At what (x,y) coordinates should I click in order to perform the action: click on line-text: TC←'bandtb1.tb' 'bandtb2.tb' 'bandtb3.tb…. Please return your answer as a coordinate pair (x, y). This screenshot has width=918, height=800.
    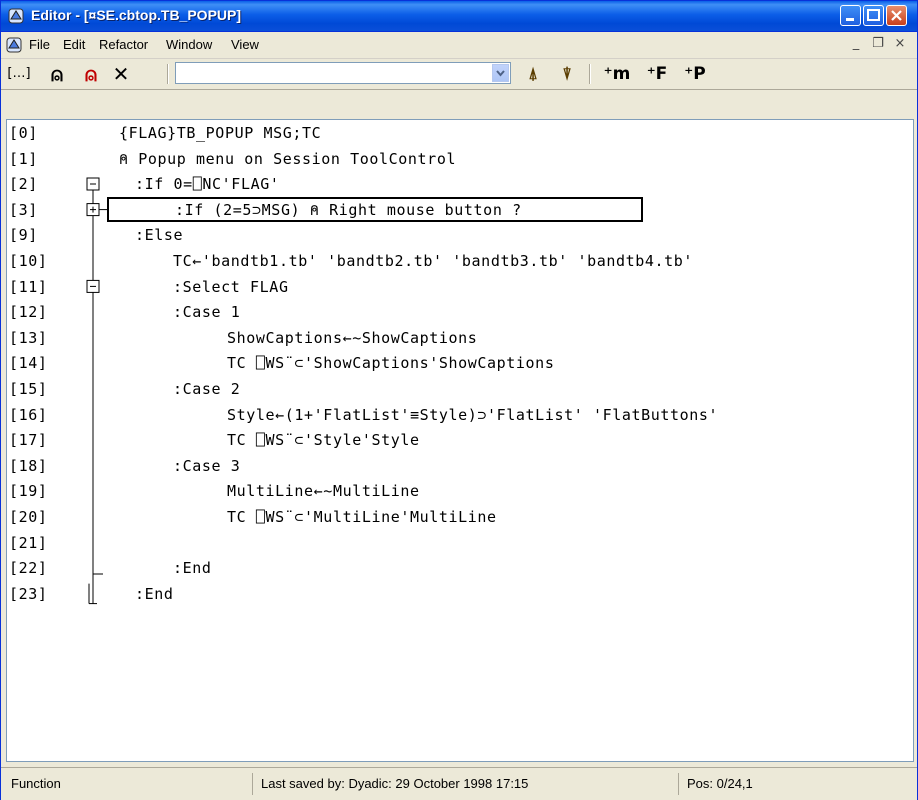
    Looking at the image, I should click on (433, 261).